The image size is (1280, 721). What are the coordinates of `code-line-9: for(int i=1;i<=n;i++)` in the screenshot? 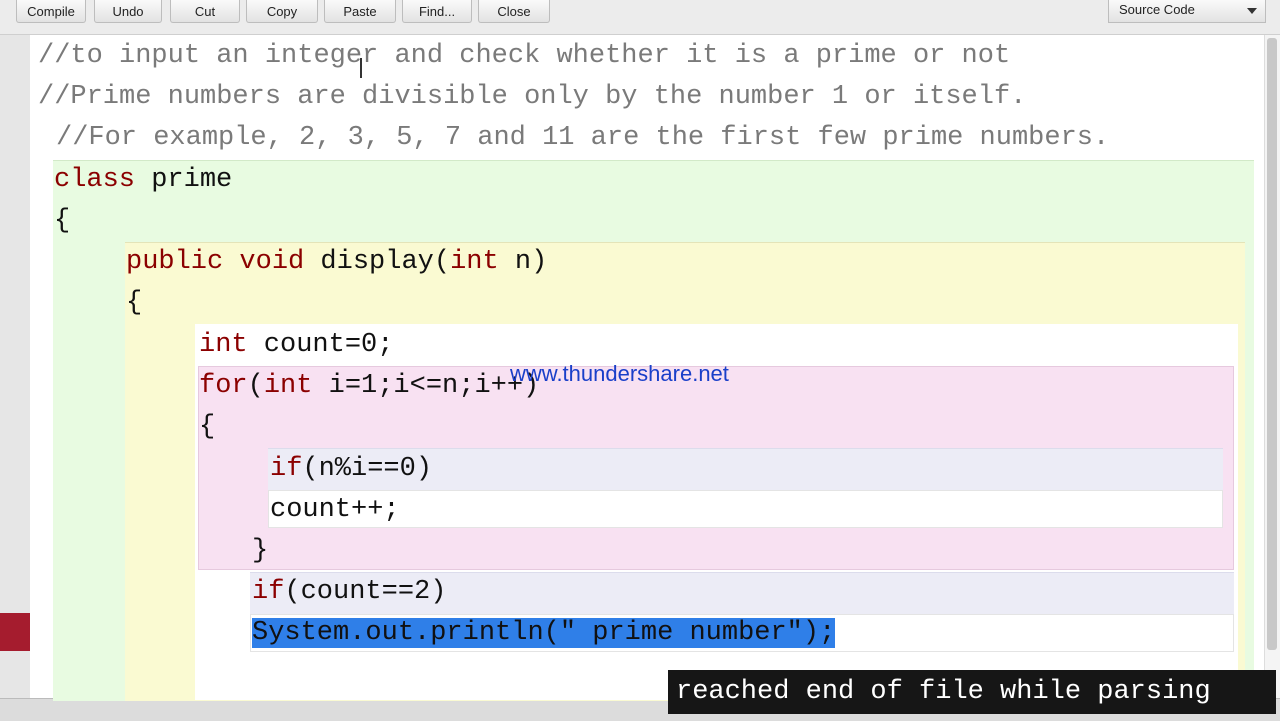 It's located at (369, 386).